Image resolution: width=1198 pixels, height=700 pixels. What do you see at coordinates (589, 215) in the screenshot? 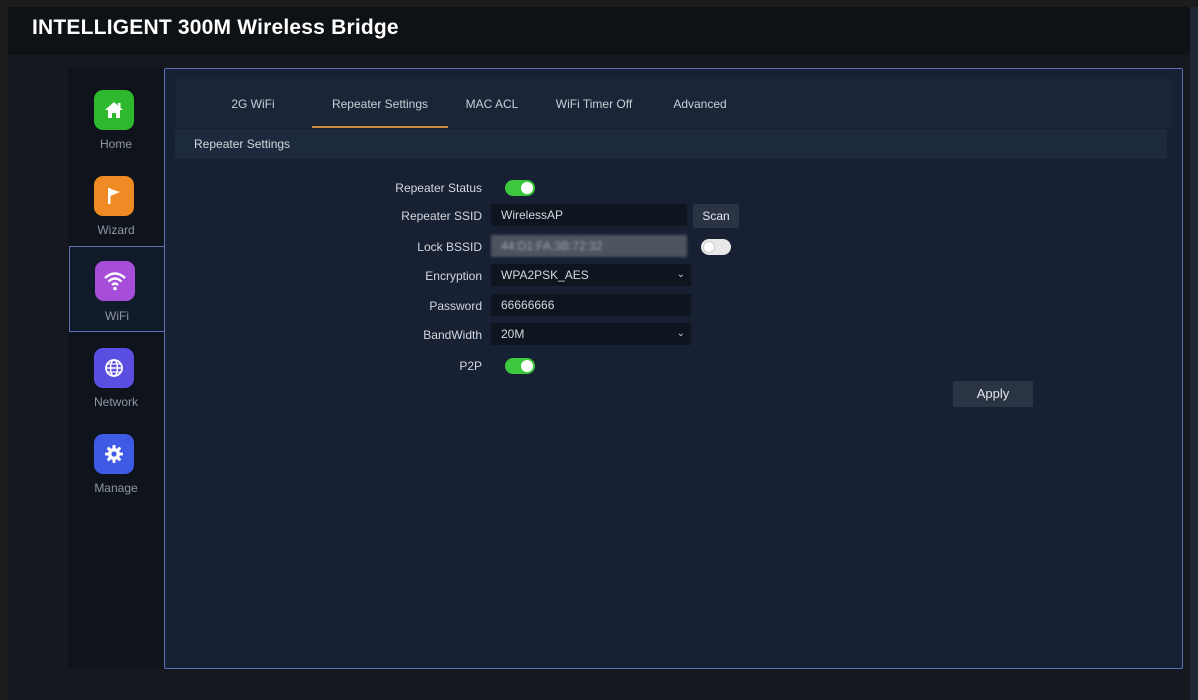
I see `repeater-ssid-input: WirelessAP` at bounding box center [589, 215].